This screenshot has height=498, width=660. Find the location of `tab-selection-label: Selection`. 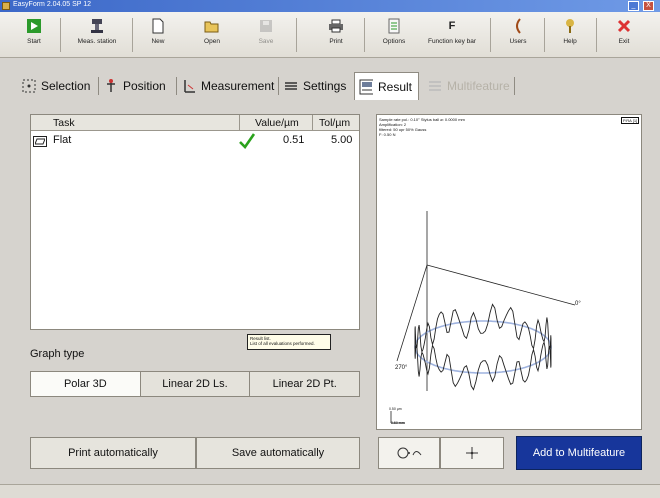

tab-selection-label: Selection is located at coordinates (66, 86).